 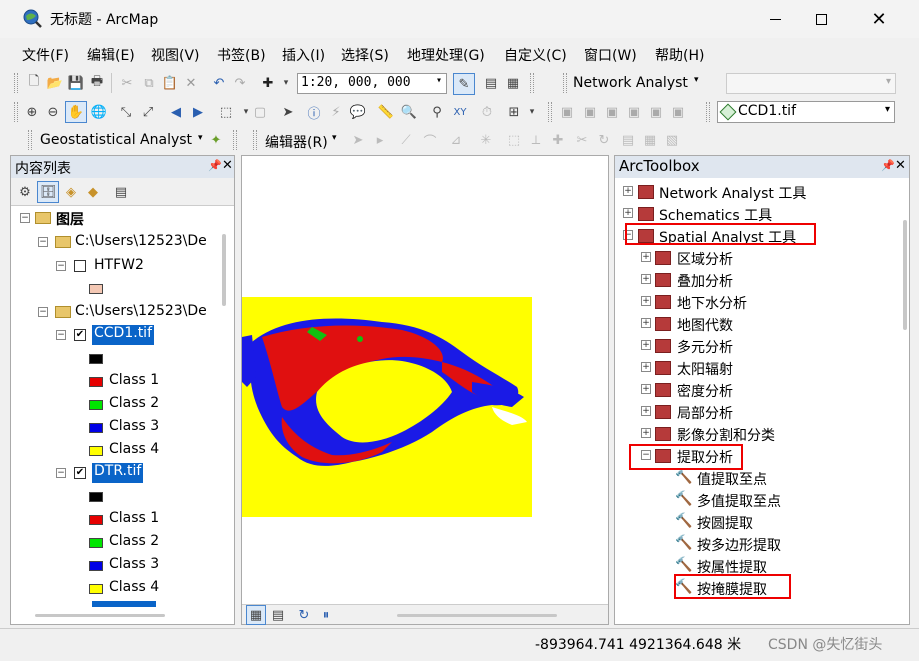 What do you see at coordinates (712, 303) in the screenshot?
I see `toolset-groundwater: 地下水分析` at bounding box center [712, 303].